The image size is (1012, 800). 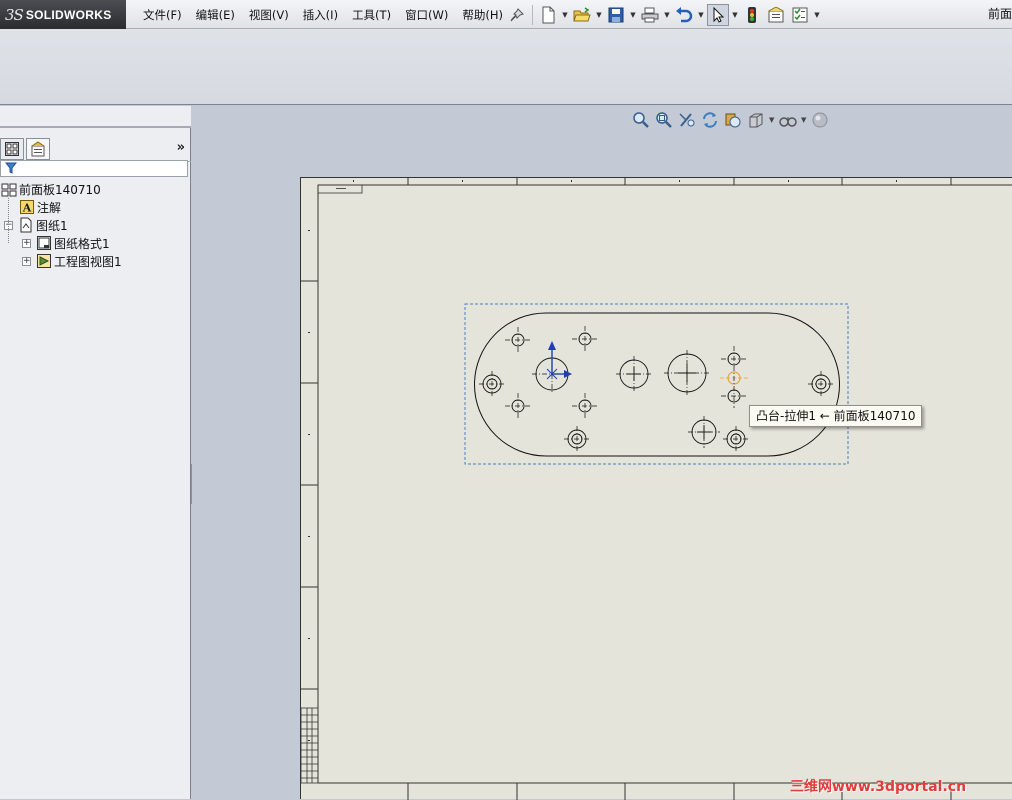 I want to click on undo-dropdown-arrow: ▼, so click(x=701, y=15).